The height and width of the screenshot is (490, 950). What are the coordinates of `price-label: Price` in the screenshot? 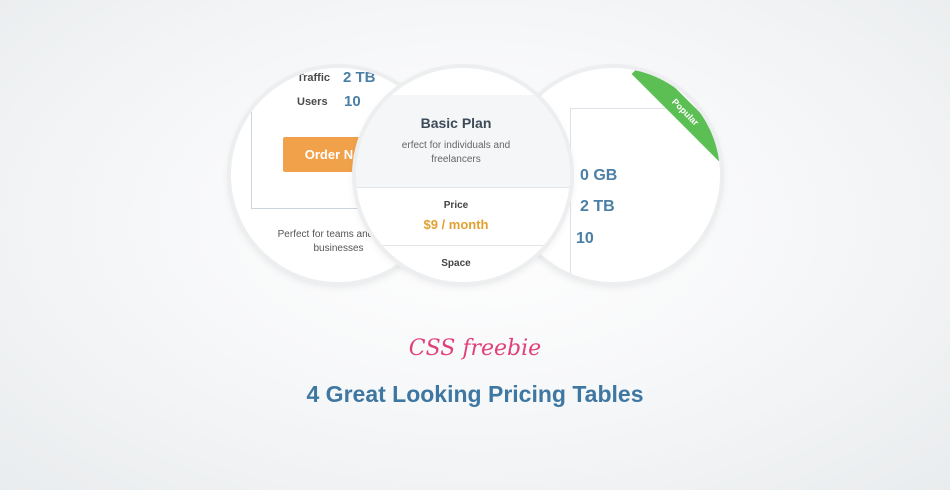 It's located at (456, 205).